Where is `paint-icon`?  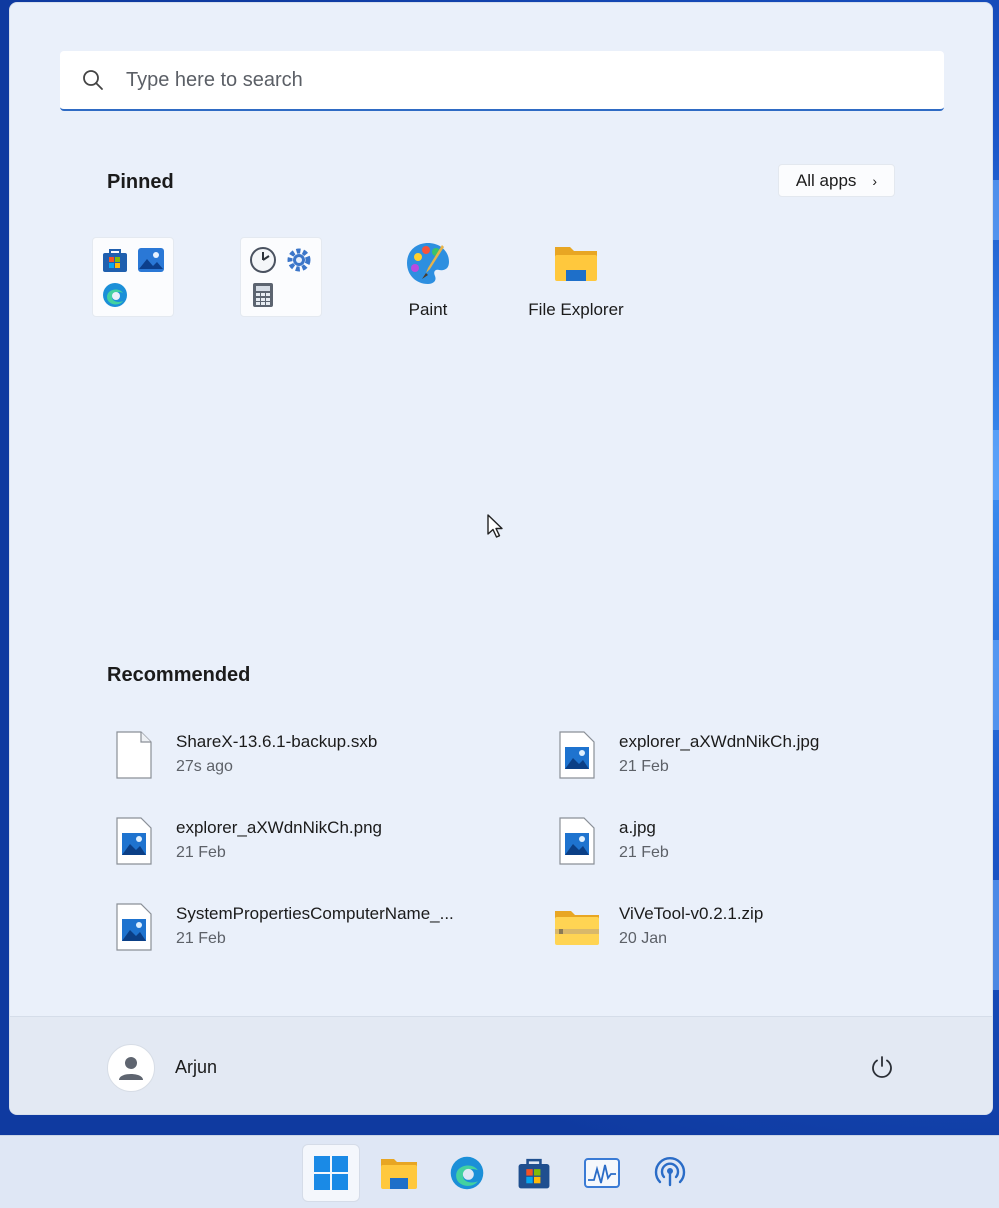 paint-icon is located at coordinates (428, 263).